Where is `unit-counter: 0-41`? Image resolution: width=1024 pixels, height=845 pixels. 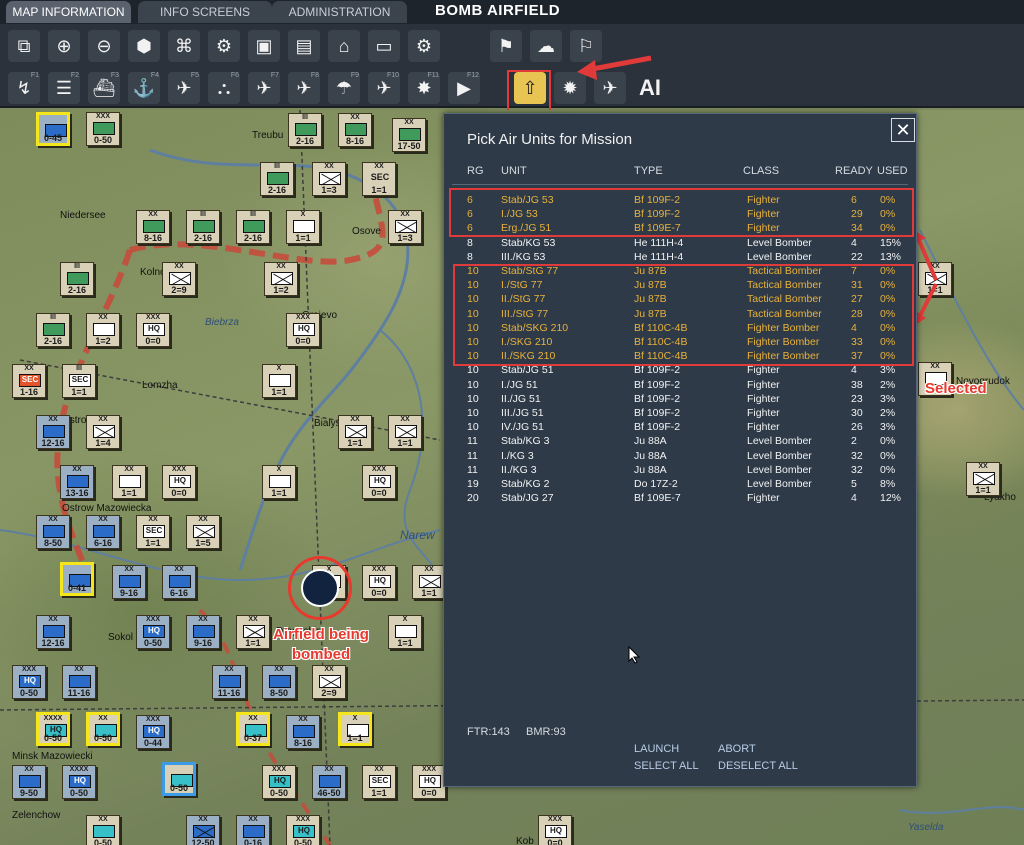
unit-counter: 0-41 is located at coordinates (77, 579).